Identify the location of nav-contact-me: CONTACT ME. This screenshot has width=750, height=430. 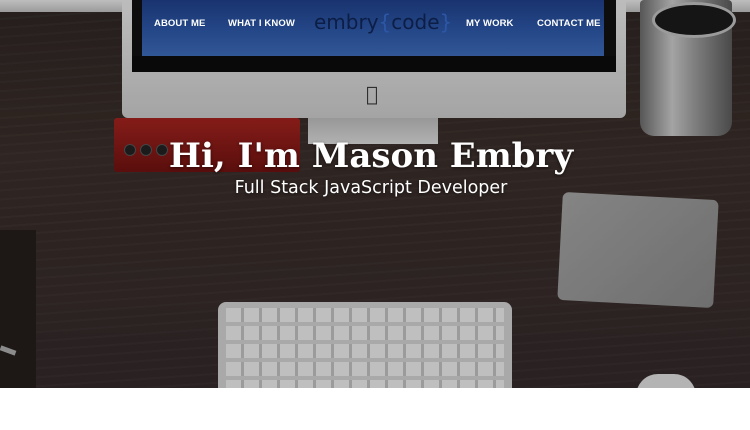
(569, 23).